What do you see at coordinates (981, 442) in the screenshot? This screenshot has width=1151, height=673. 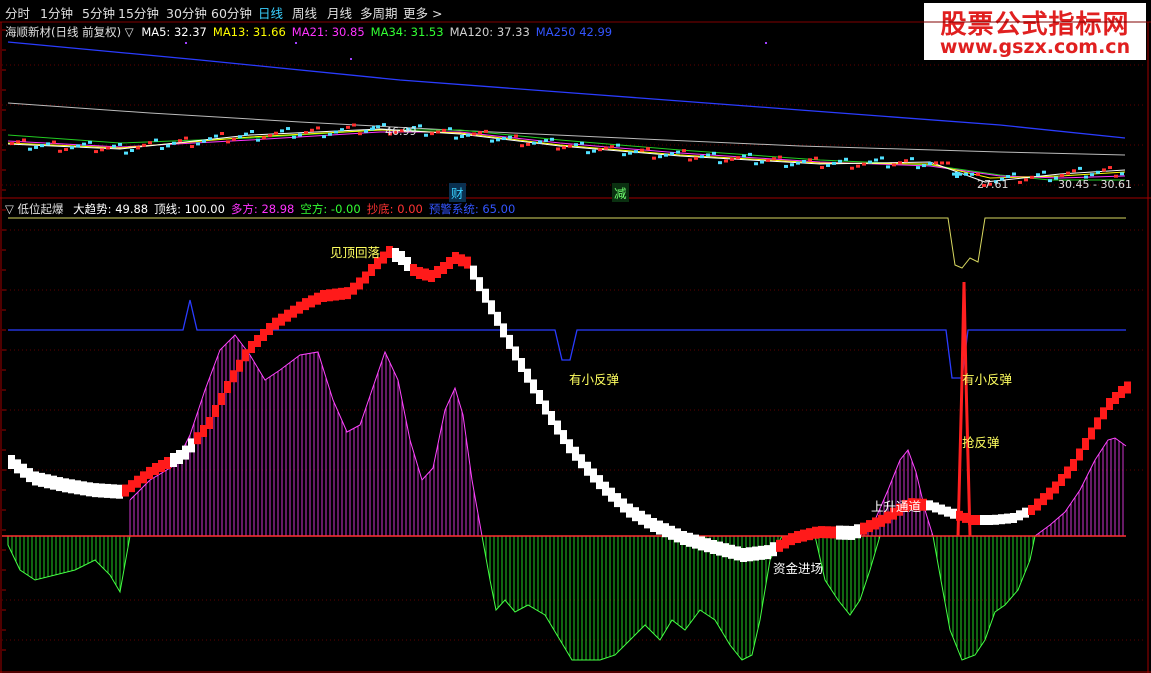 I see `annotation-grab-rebound: 抢反弹` at bounding box center [981, 442].